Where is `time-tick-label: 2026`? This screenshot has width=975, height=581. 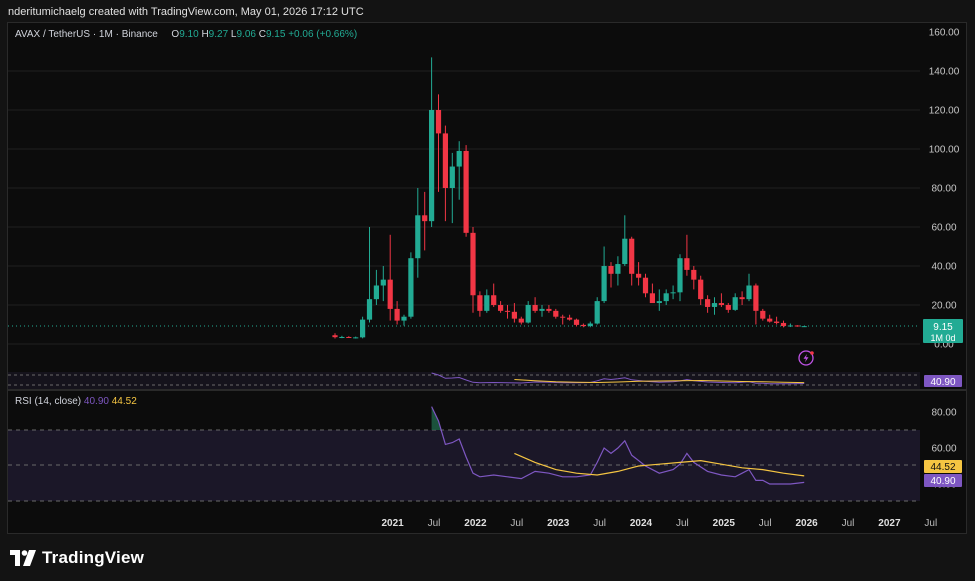
time-tick-label: 2026 is located at coordinates (806, 523).